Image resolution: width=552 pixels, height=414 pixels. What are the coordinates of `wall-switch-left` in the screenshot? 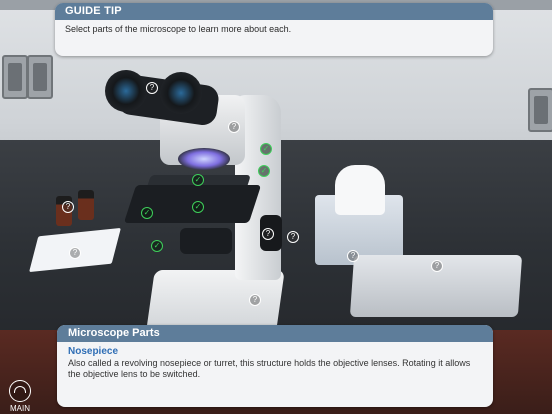 It's located at (15, 77).